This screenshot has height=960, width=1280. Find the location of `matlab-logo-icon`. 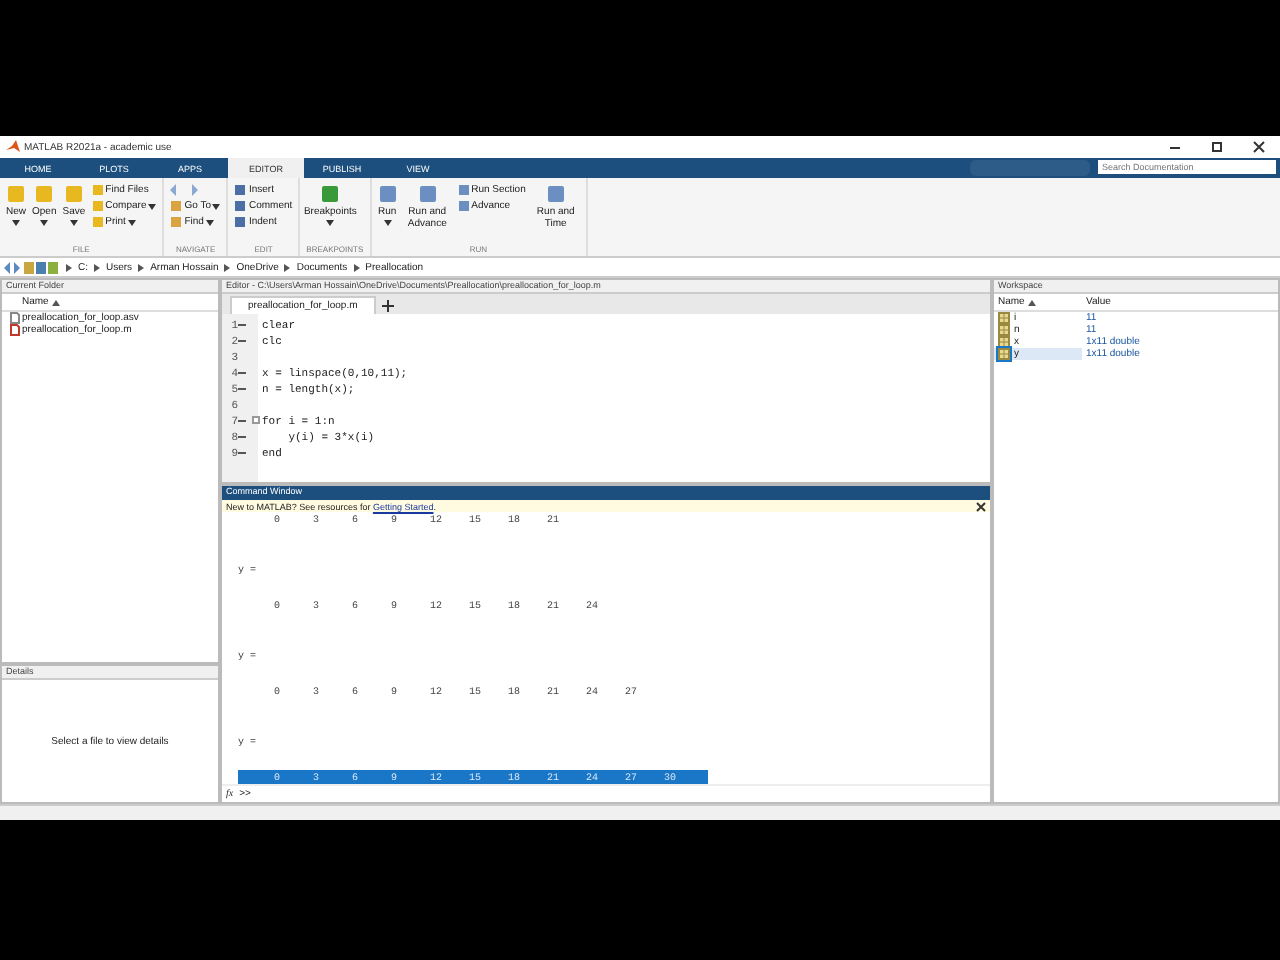

matlab-logo-icon is located at coordinates (13, 147).